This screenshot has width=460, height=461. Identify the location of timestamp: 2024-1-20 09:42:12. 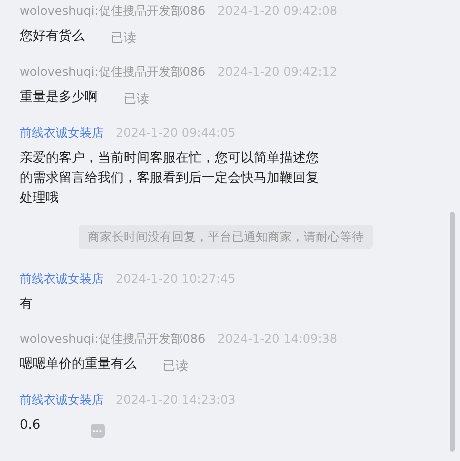
(278, 72).